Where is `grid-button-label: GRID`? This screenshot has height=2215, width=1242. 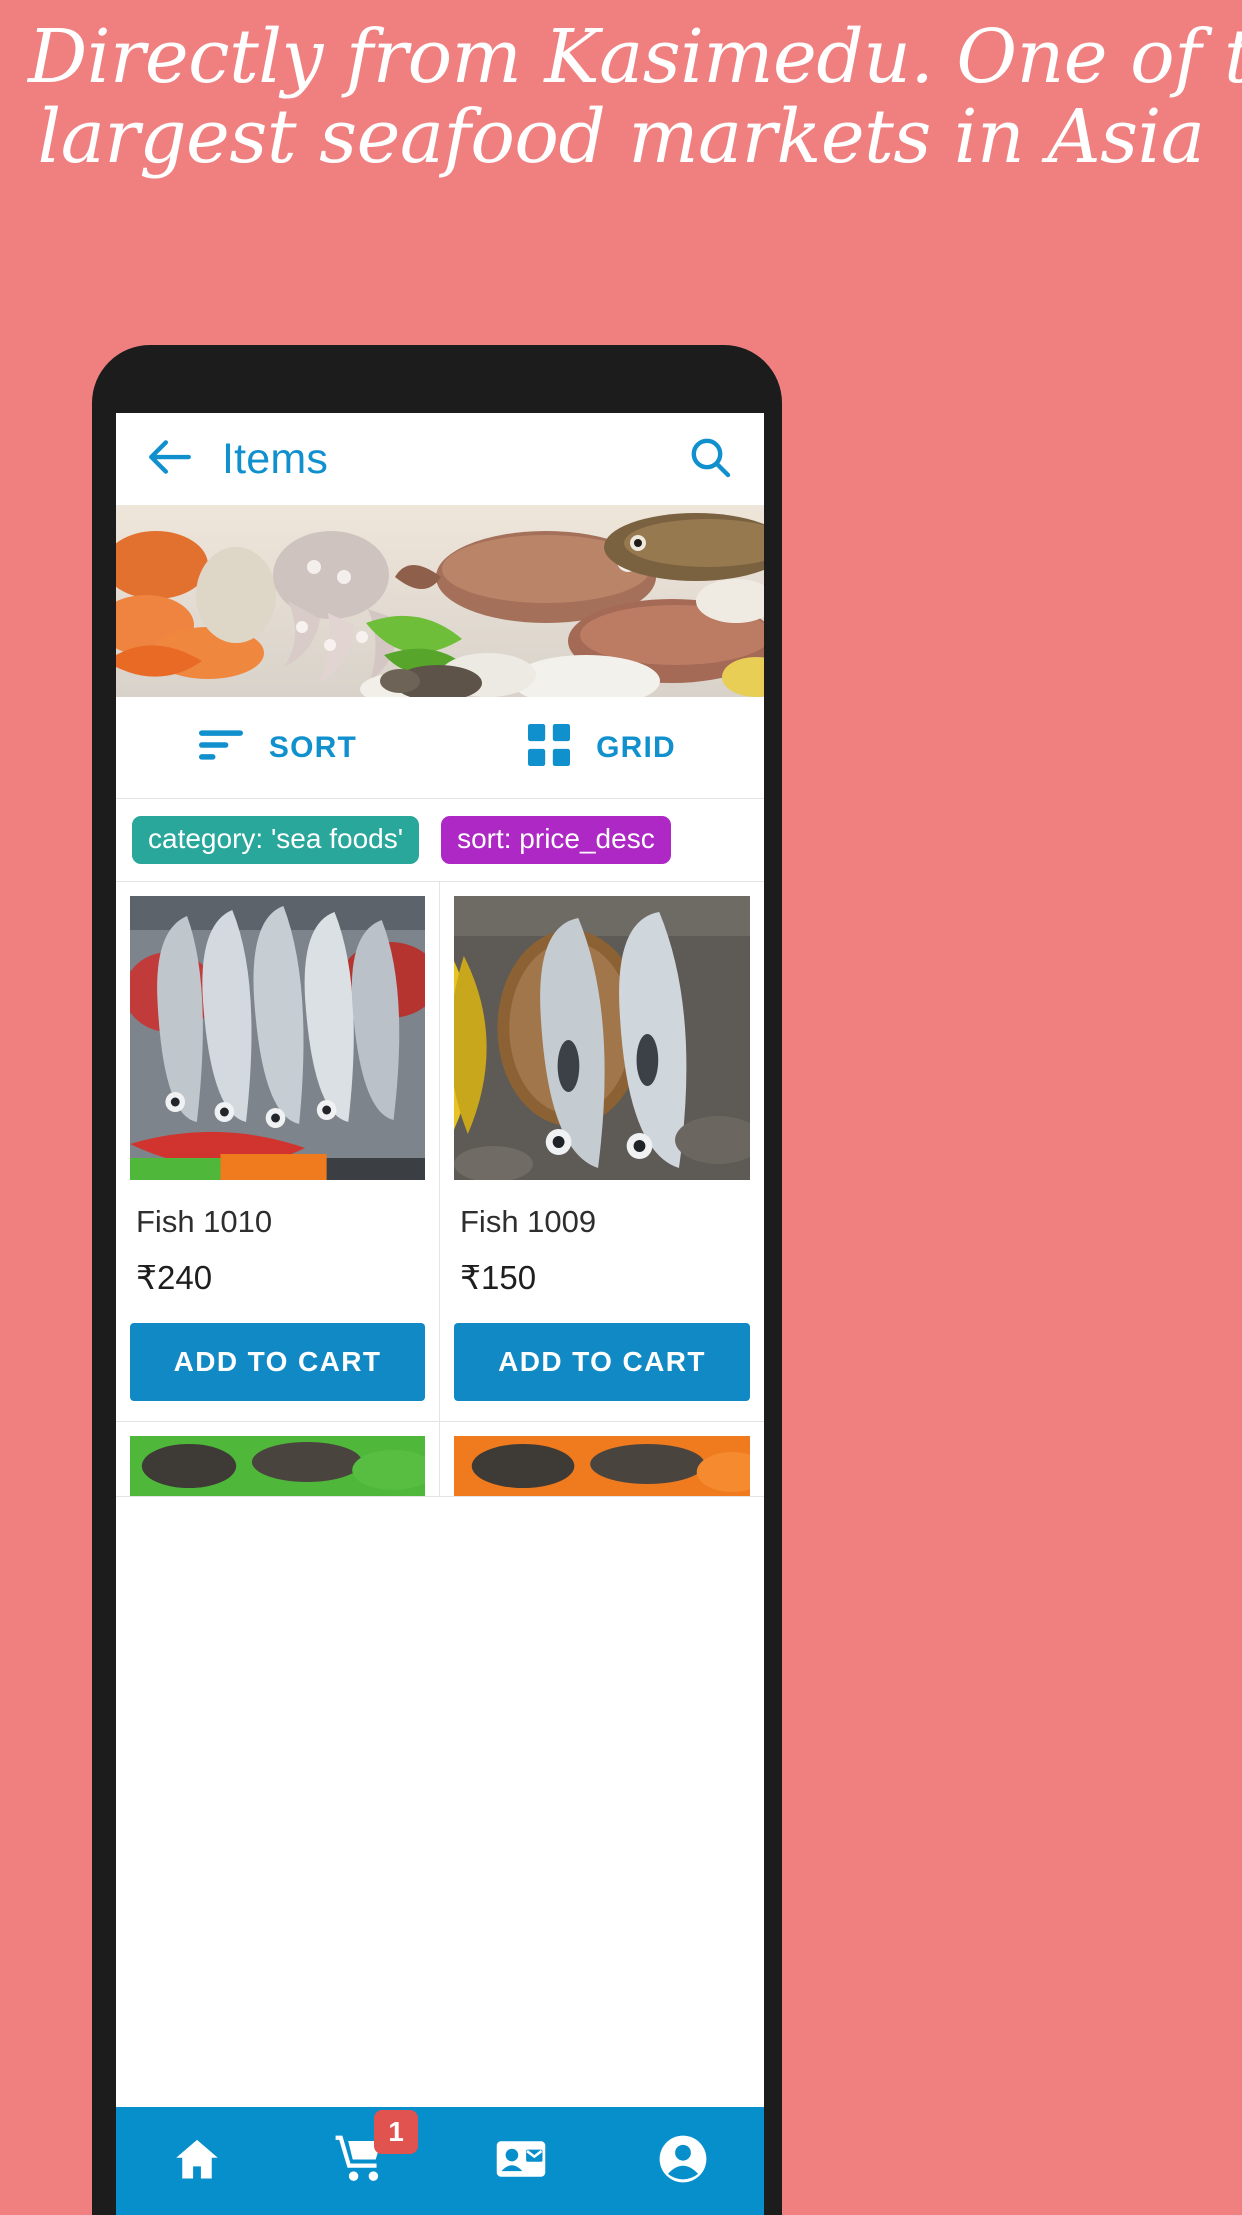 grid-button-label: GRID is located at coordinates (636, 747).